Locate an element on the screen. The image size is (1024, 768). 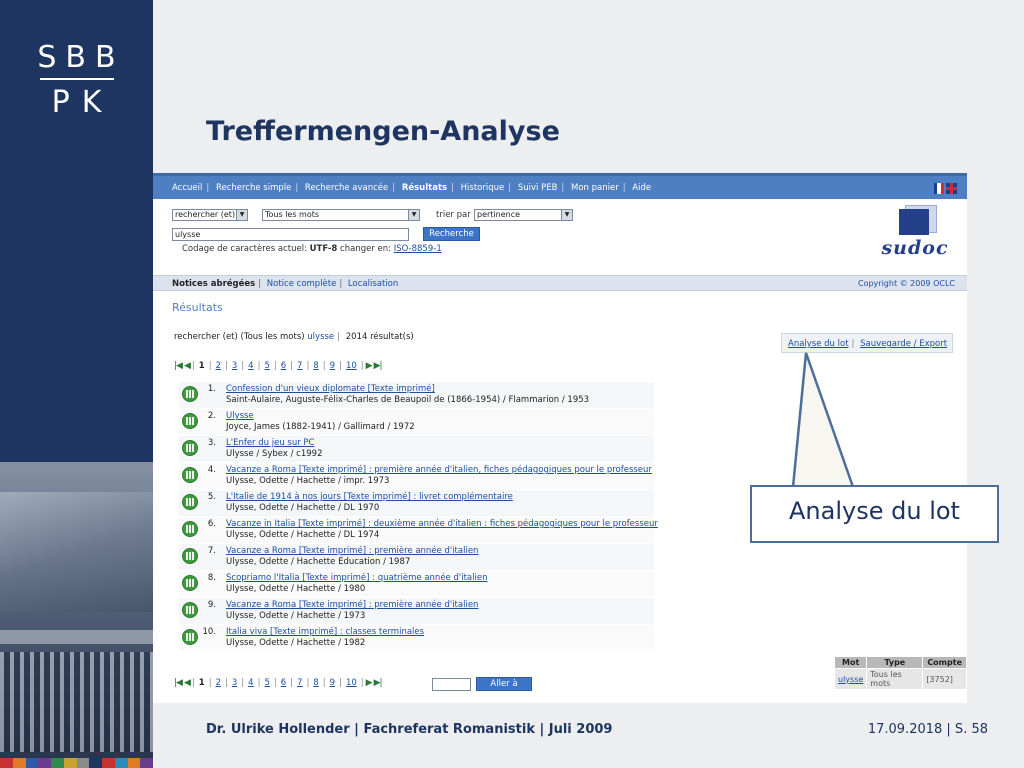
callout-arrow is located at coordinates (823, 420).